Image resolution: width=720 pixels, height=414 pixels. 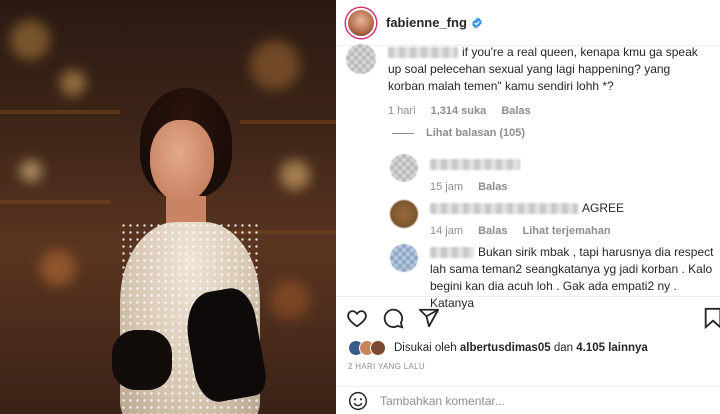 What do you see at coordinates (447, 231) in the screenshot?
I see `comment-time: 14 jam` at bounding box center [447, 231].